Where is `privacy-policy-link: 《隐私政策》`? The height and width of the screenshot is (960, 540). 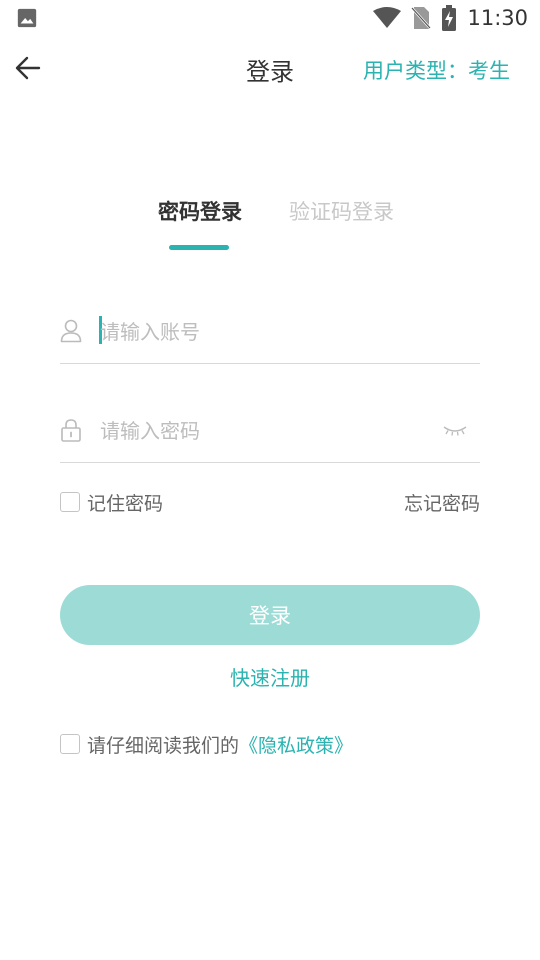
privacy-policy-link: 《隐私政策》 is located at coordinates (296, 746).